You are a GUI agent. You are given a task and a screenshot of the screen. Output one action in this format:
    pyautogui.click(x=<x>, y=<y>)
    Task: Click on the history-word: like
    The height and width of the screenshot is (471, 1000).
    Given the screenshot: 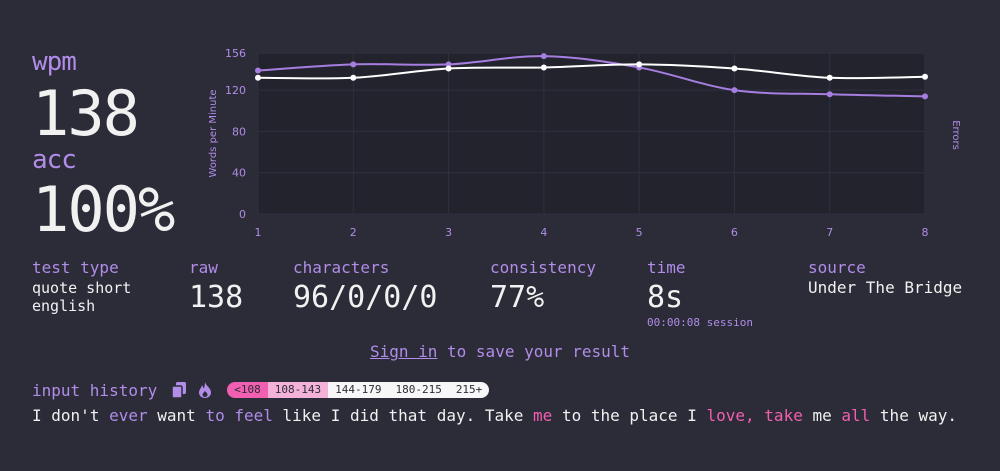 What is the action you would take?
    pyautogui.click(x=302, y=415)
    